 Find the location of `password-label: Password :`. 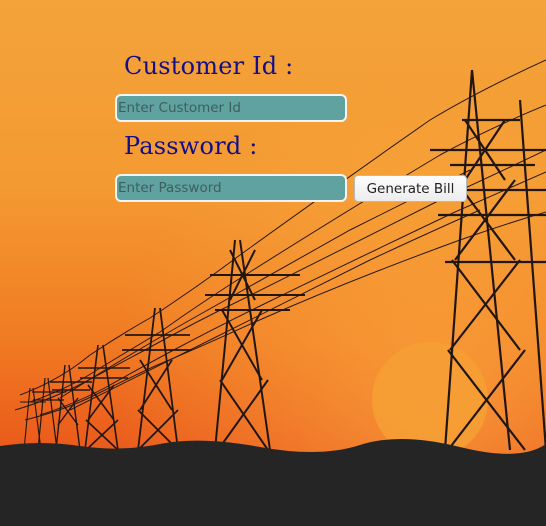

password-label: Password : is located at coordinates (191, 146).